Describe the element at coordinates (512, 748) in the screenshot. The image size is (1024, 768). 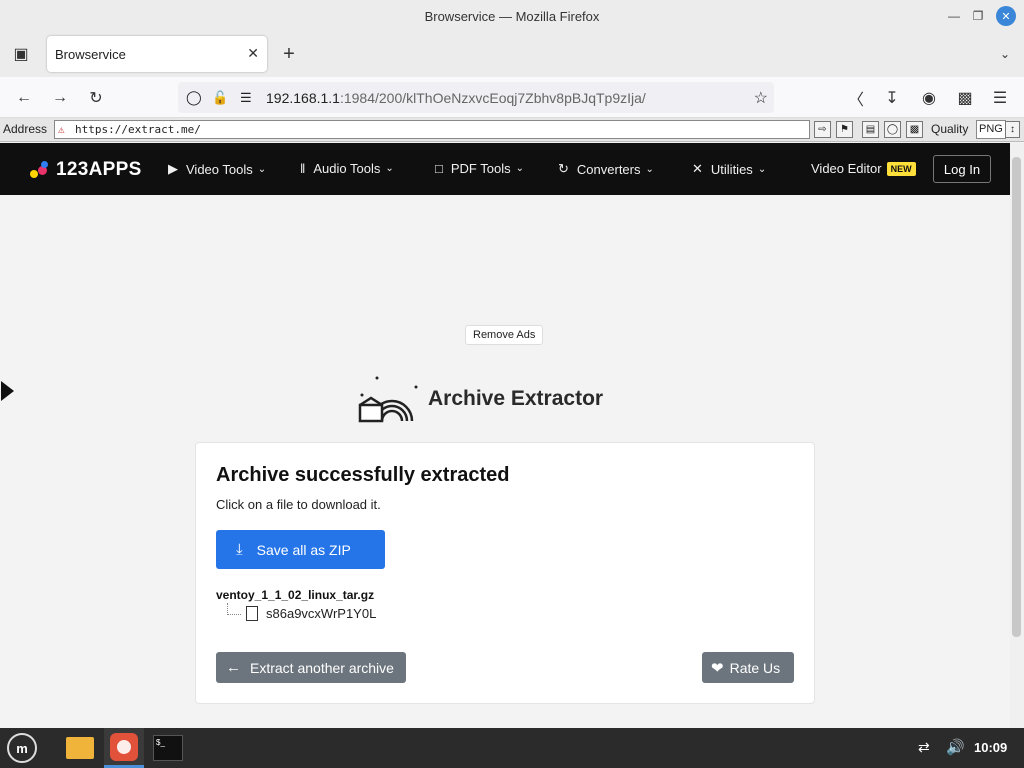
I see `taskbar: m $_ ⇄ 🔊 10:09` at that location.